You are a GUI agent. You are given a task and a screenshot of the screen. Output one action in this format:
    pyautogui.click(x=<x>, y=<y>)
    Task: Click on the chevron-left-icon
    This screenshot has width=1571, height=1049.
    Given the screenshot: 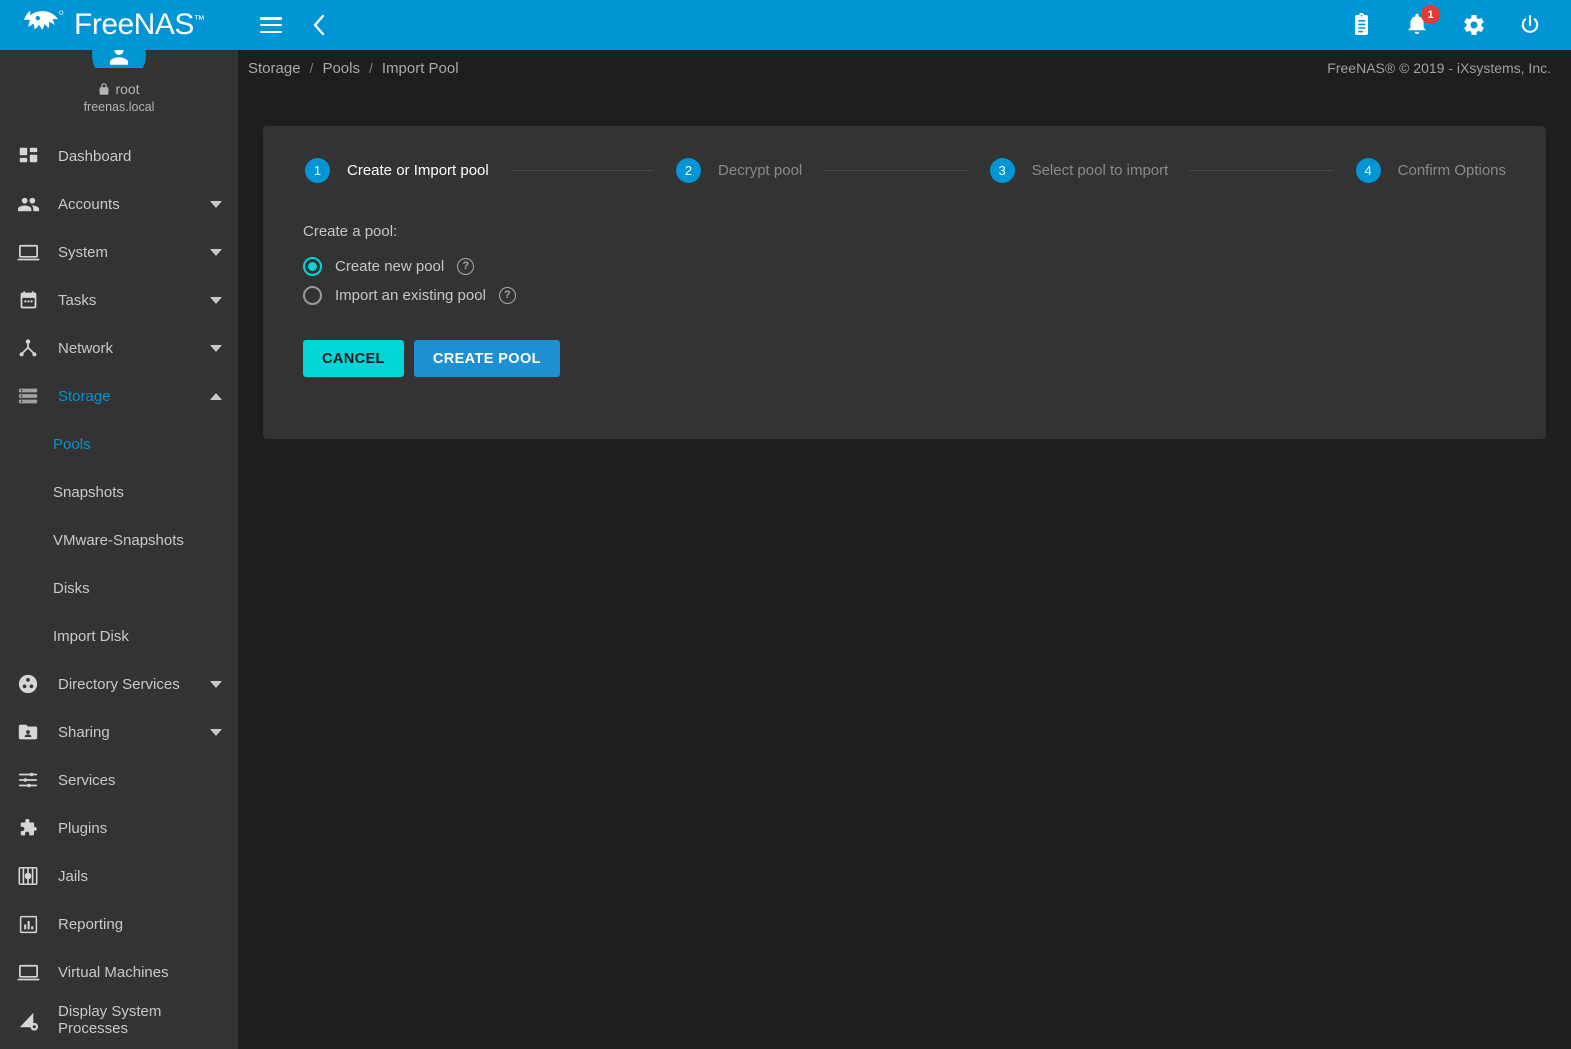 What is the action you would take?
    pyautogui.click(x=319, y=25)
    